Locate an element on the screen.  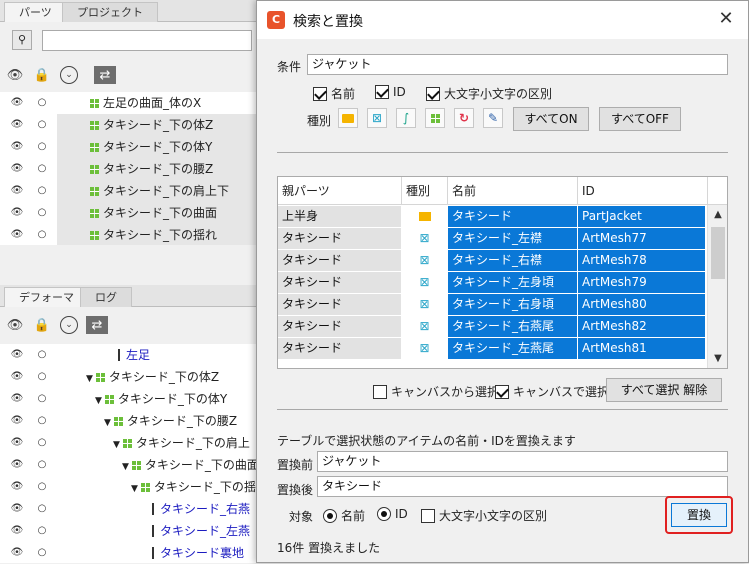
table-row: タキシード ⊠ タキシード_左身頃 ArtMesh79 is located at coordinates (493, 283).